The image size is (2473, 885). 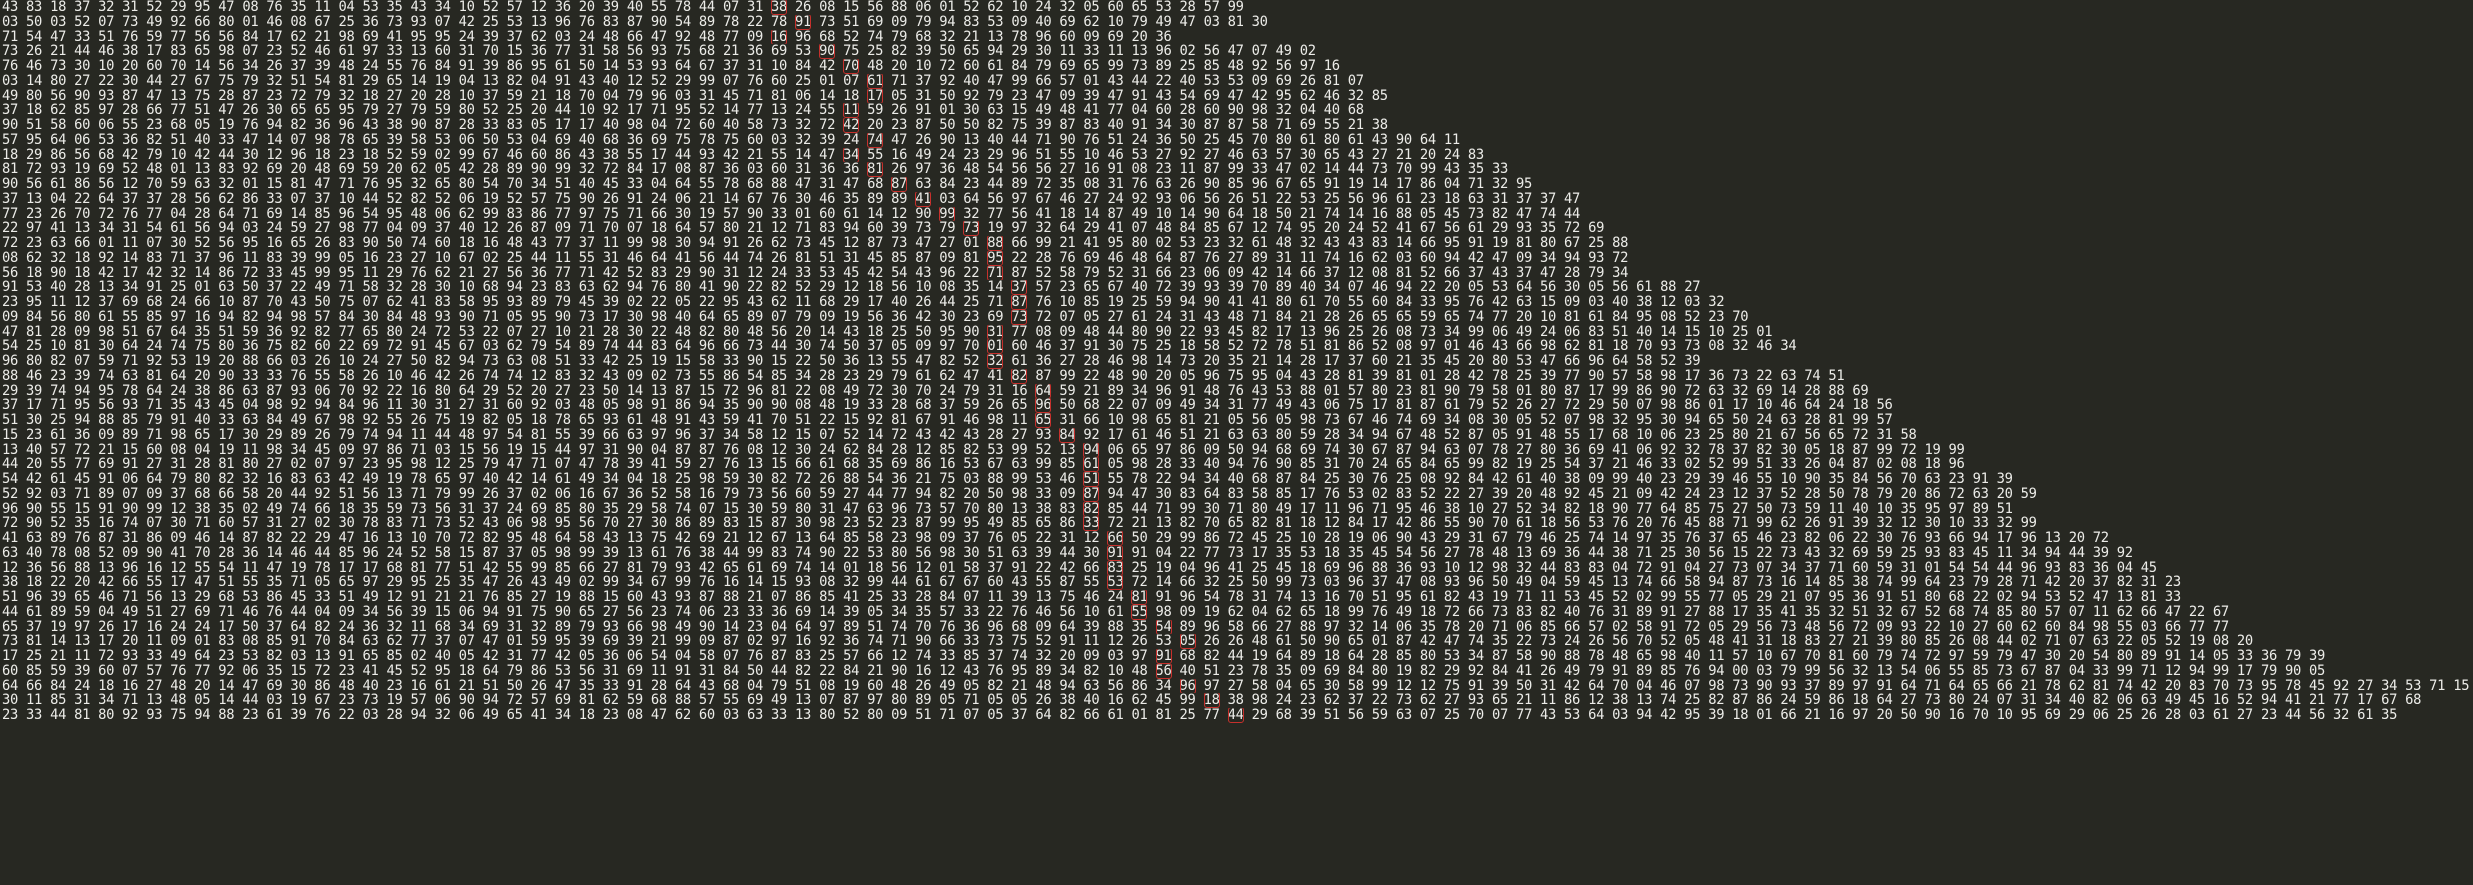 What do you see at coordinates (274, 553) in the screenshot?
I see `number-cell: 14` at bounding box center [274, 553].